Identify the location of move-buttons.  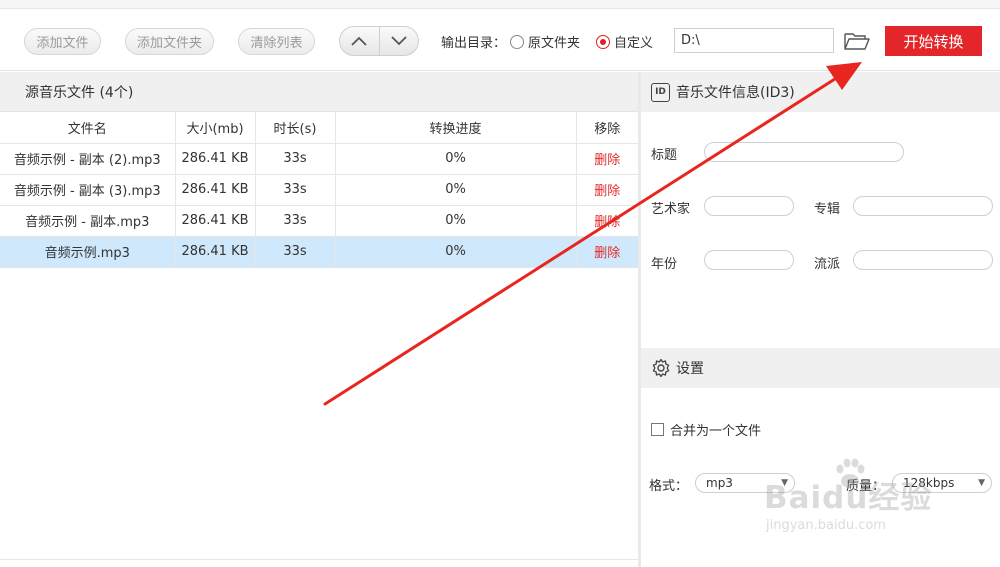
(379, 41).